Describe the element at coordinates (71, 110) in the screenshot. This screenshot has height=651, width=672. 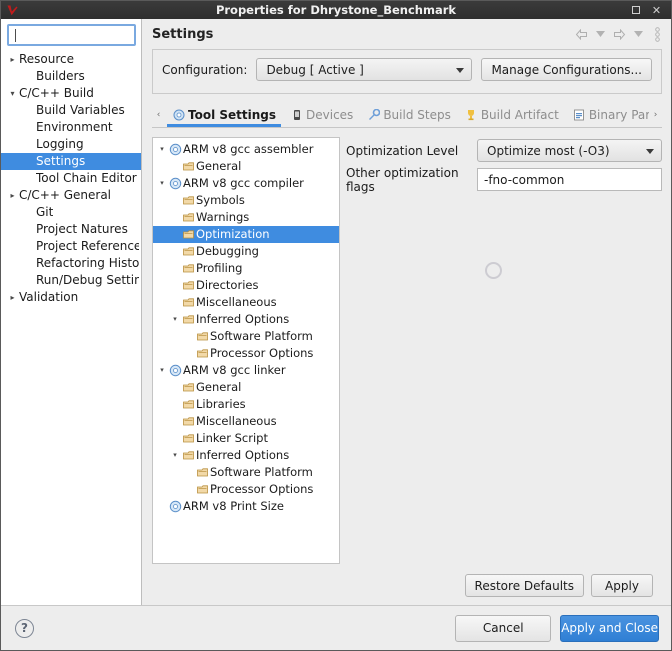
I see `sidebar-item-build-variables: Build Variables` at that location.